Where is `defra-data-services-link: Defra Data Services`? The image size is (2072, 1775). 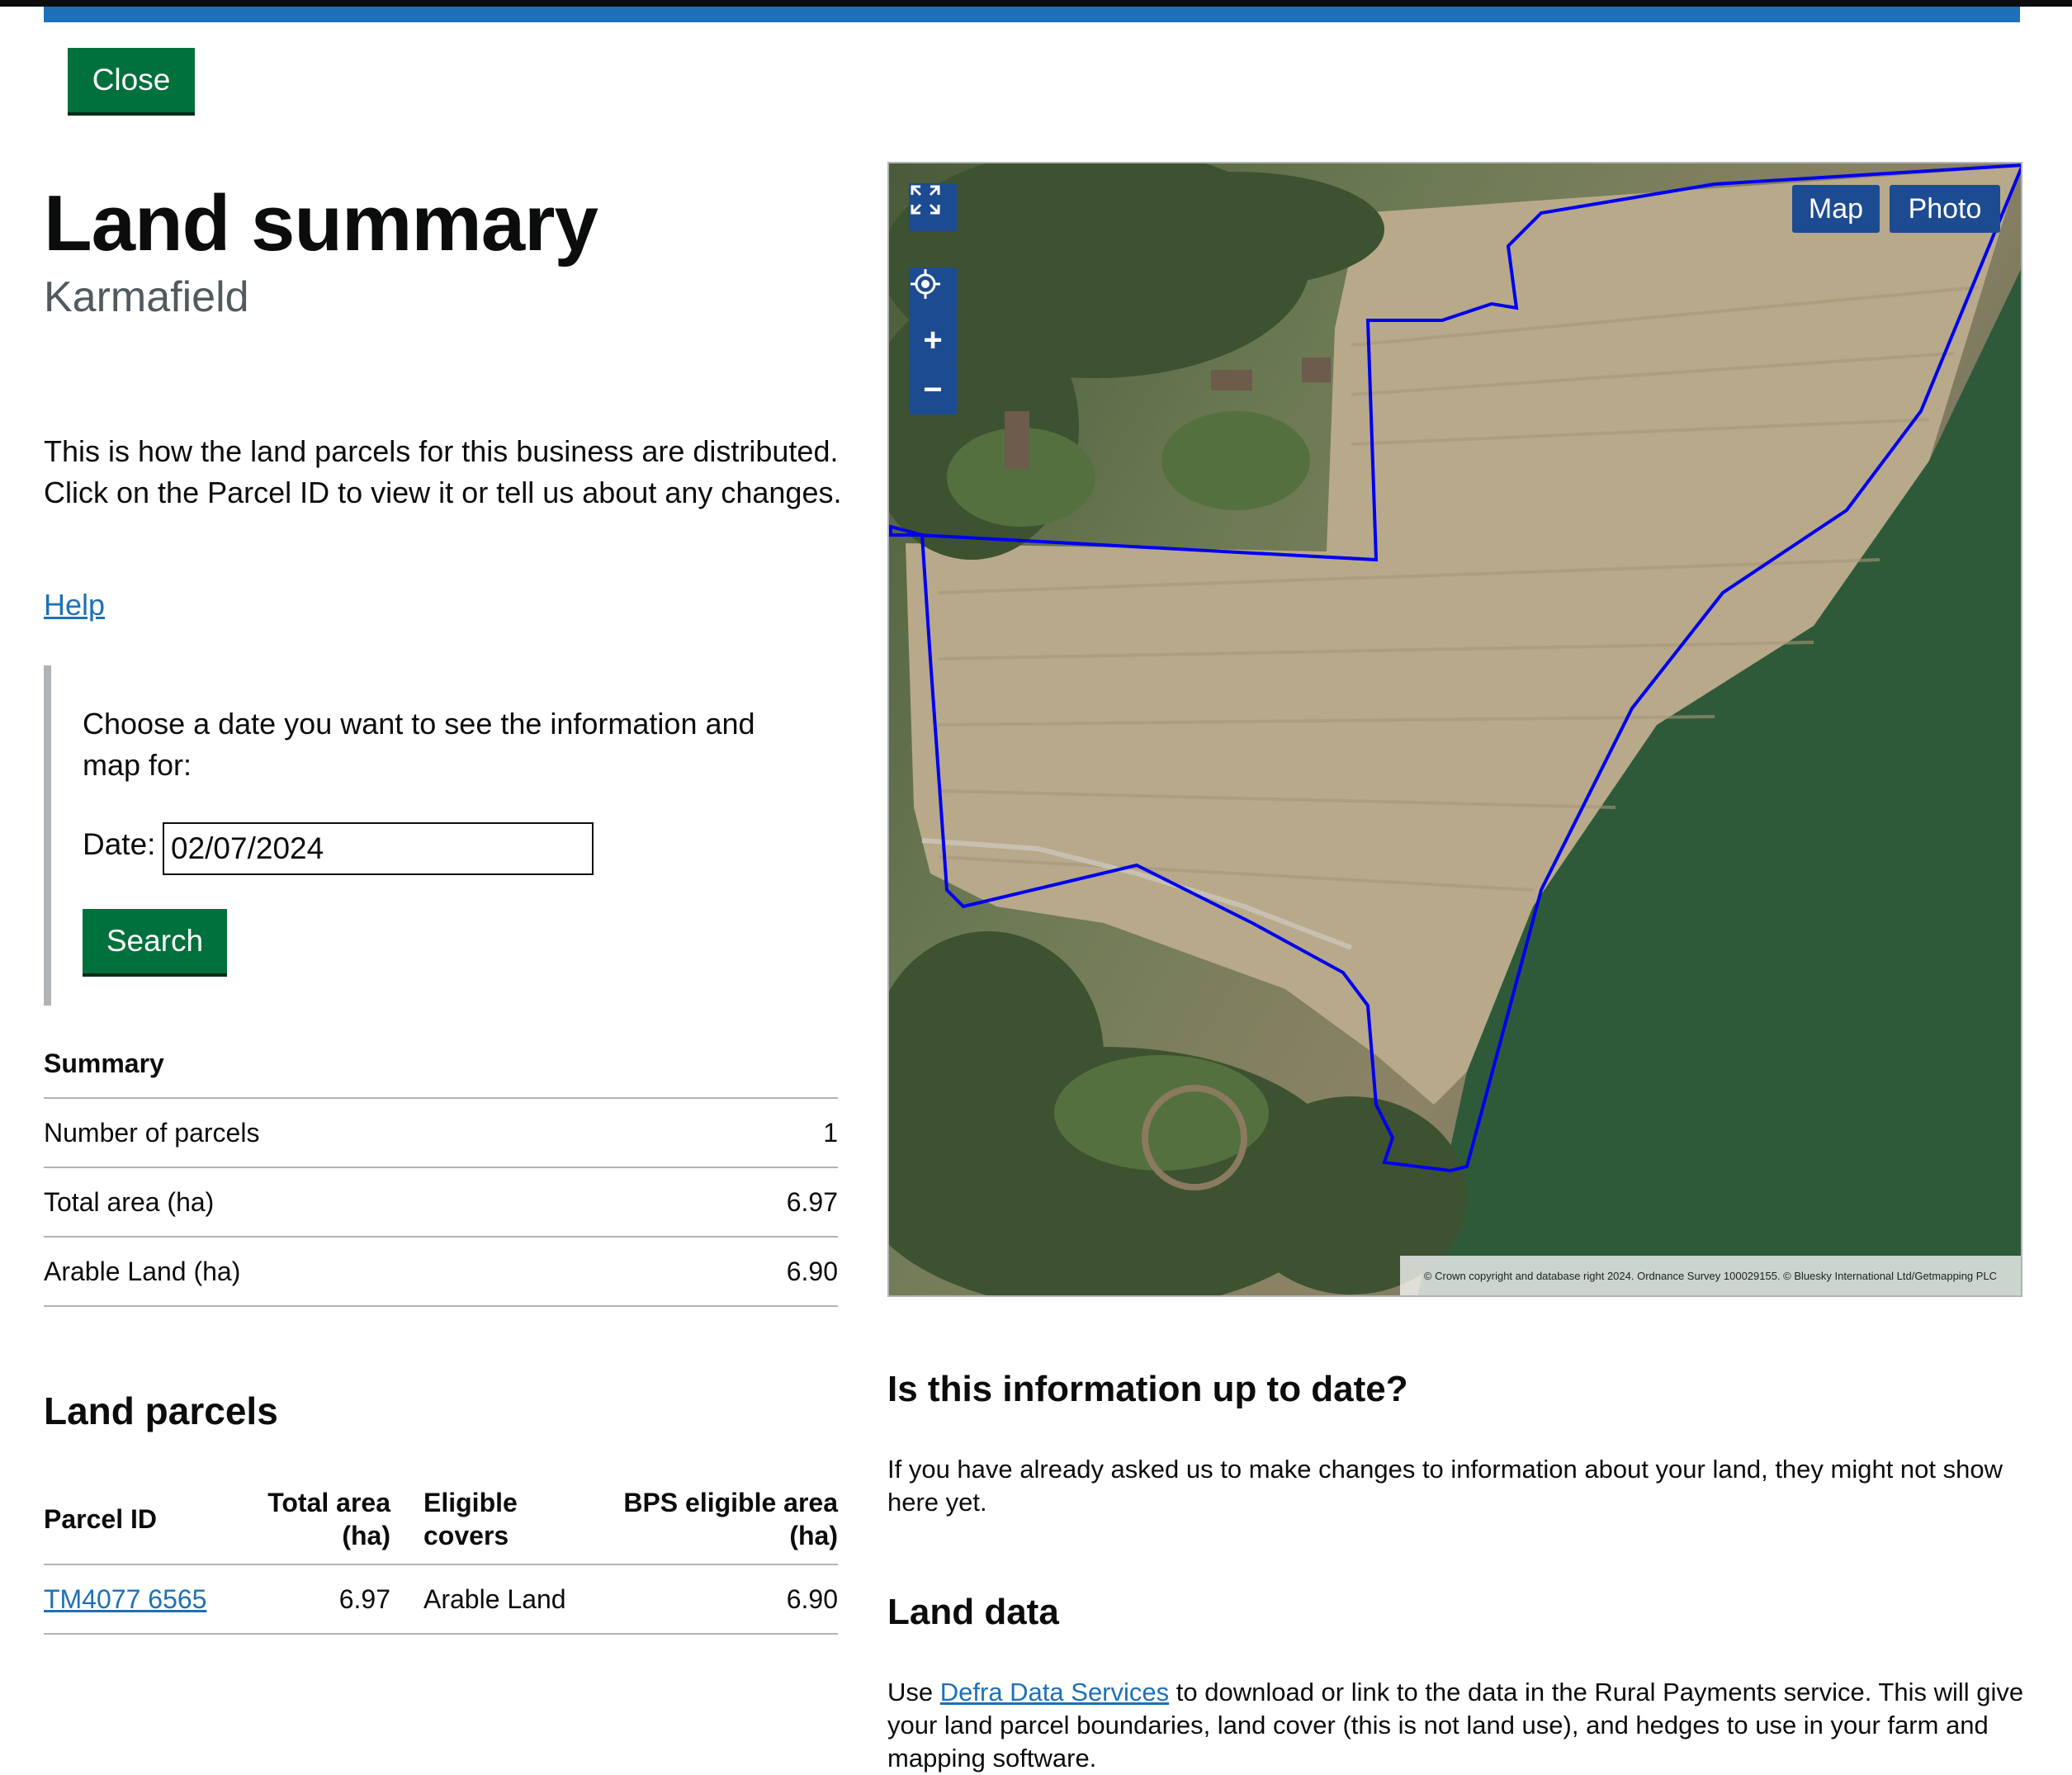
defra-data-services-link: Defra Data Services is located at coordinates (1054, 1692).